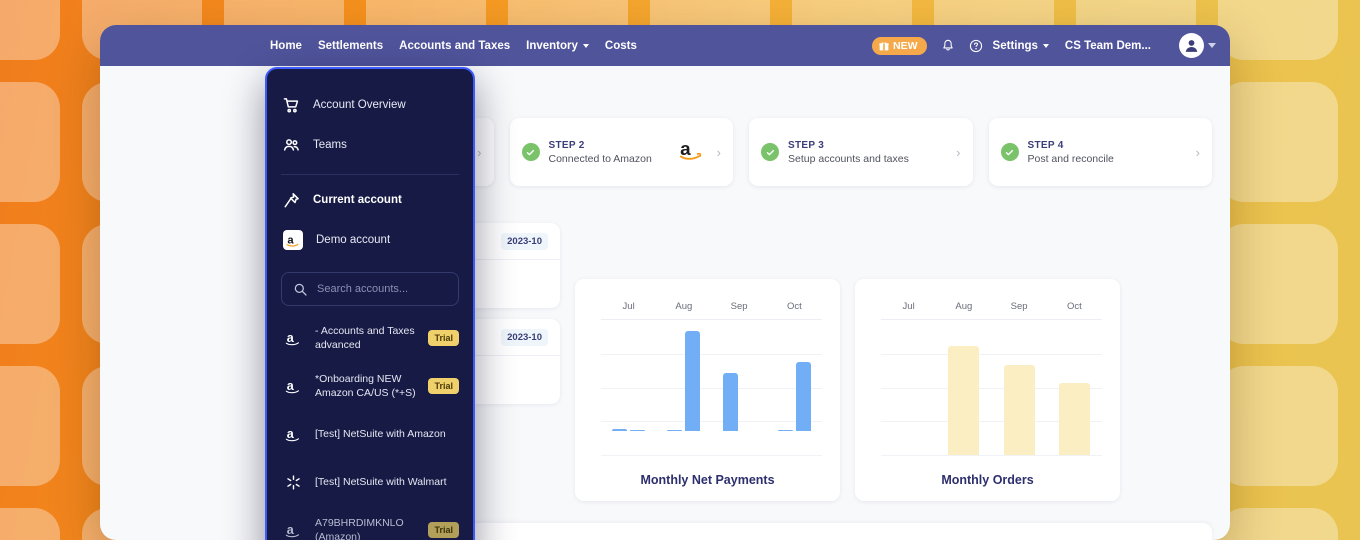 The image size is (1360, 540). I want to click on users-icon, so click(291, 144).